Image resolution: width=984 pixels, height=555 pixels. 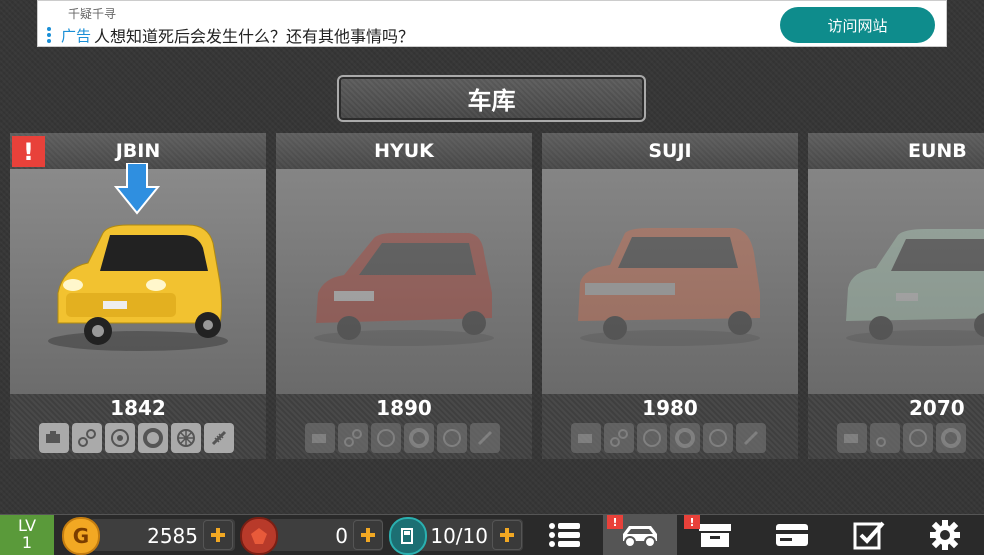 What do you see at coordinates (218, 535) in the screenshot?
I see `add-gold-button` at bounding box center [218, 535].